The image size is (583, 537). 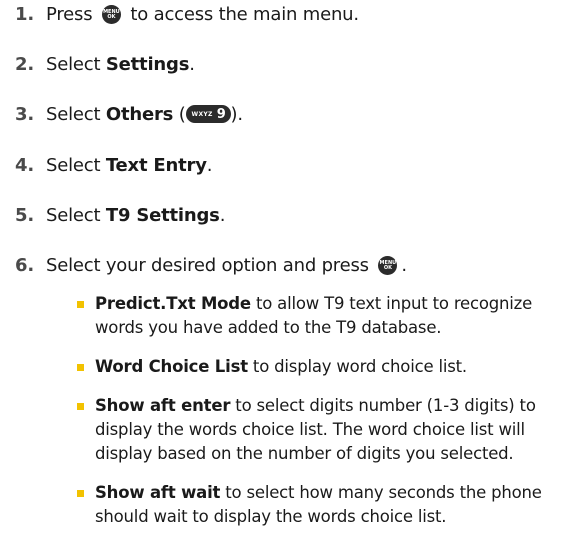 I want to click on step-number: 3., so click(x=24, y=114).